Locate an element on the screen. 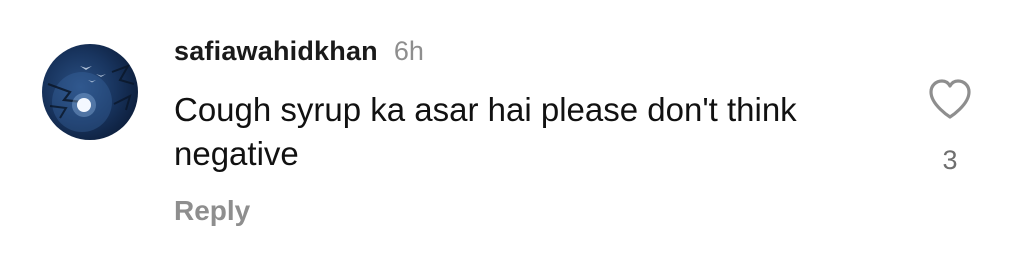  heart-icon is located at coordinates (950, 99).